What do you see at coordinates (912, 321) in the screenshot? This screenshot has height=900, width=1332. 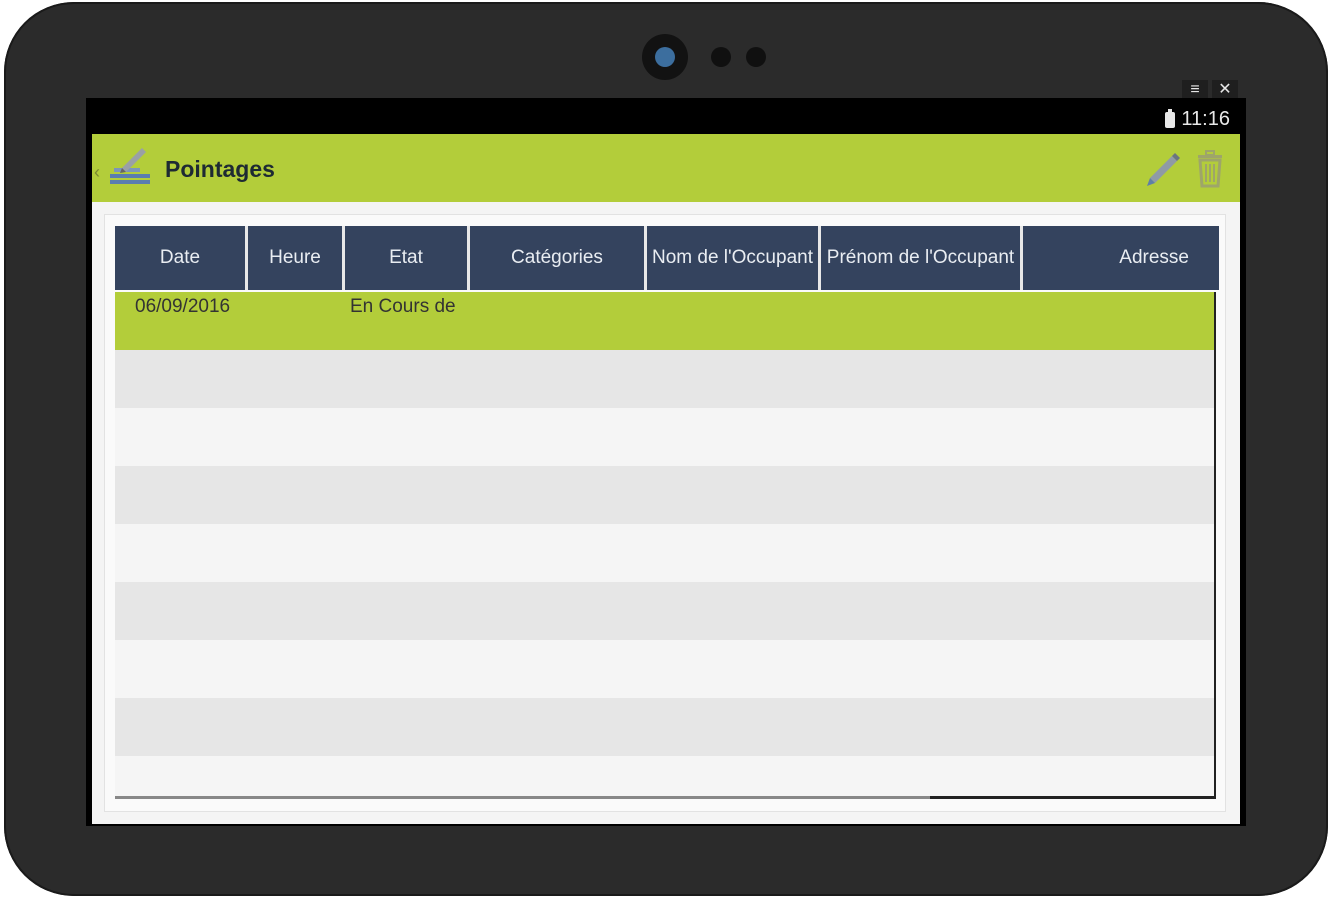 I see `cell-prenom` at bounding box center [912, 321].